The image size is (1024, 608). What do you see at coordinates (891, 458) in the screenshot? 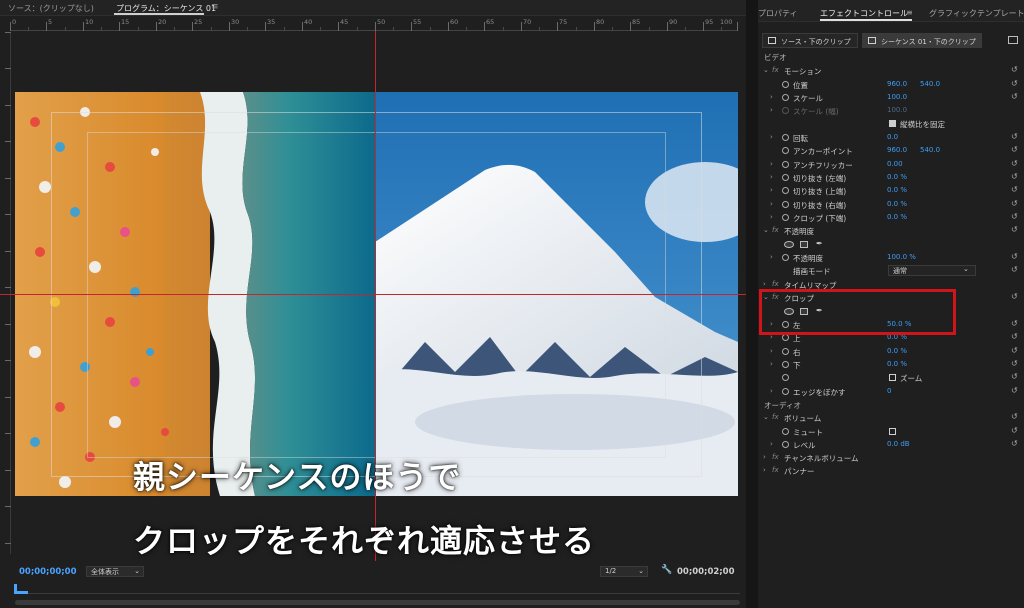
I see `channel-volume-row: › fx チャンネルボリューム` at bounding box center [891, 458].